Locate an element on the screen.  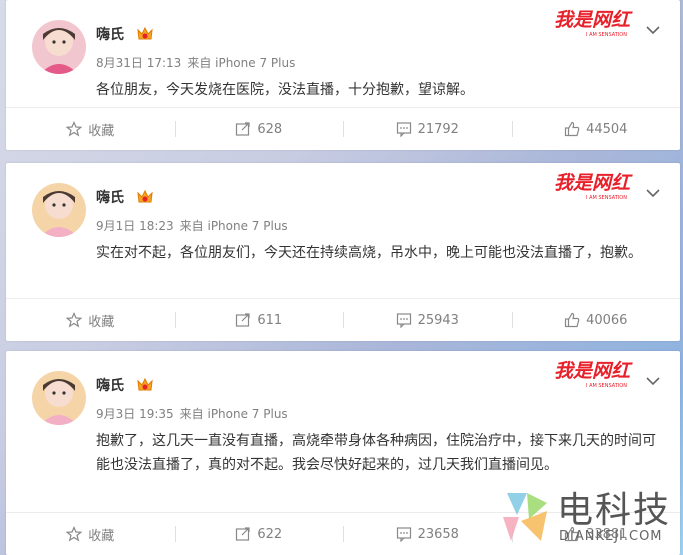
comment-button: 21792 is located at coordinates (427, 129).